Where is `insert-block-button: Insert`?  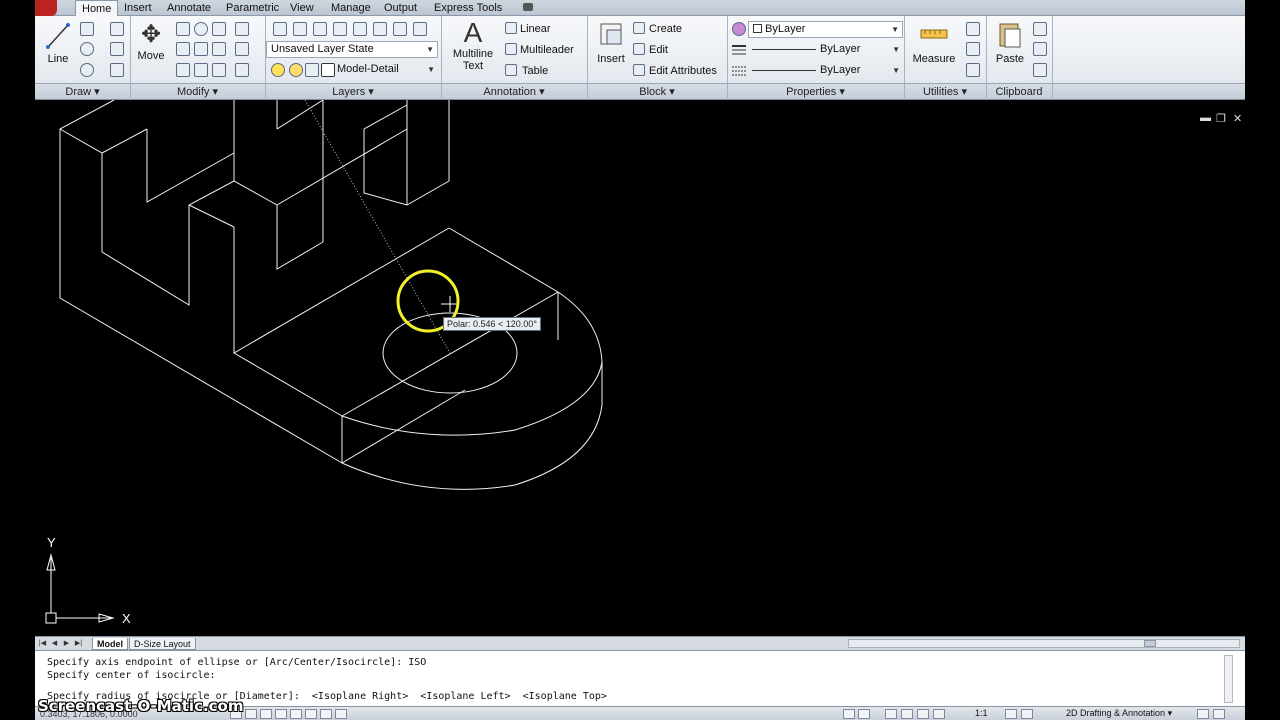 insert-block-button: Insert is located at coordinates (611, 42).